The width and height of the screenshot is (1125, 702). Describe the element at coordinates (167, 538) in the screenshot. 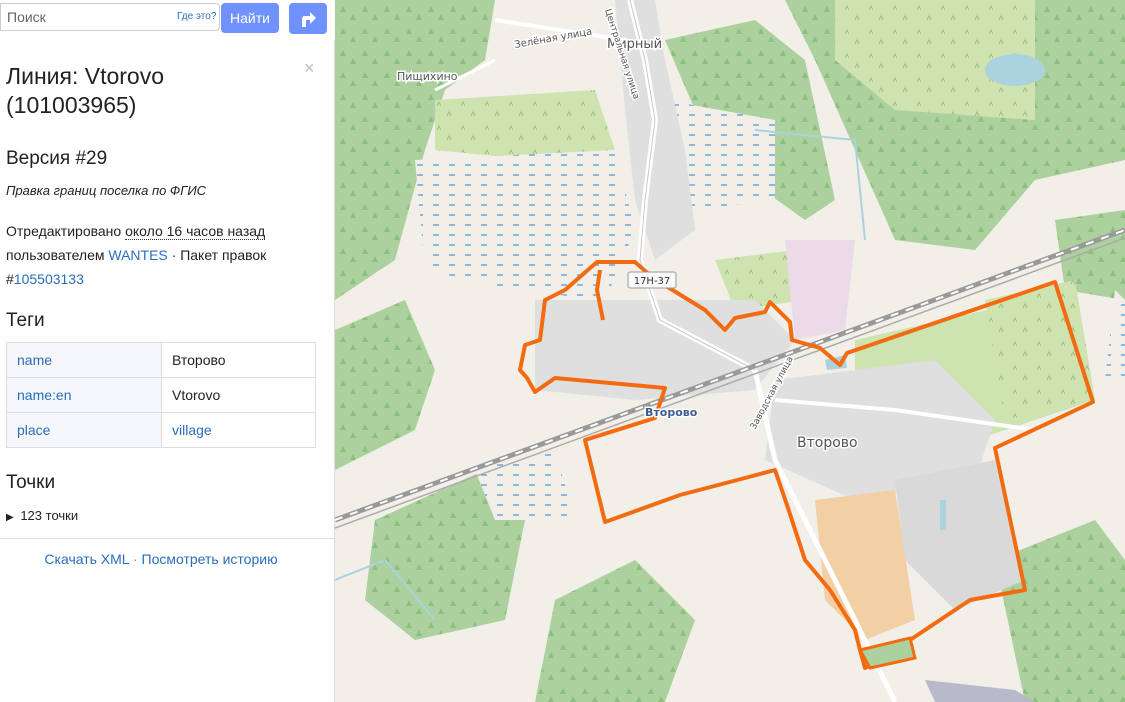

I see `divider` at that location.